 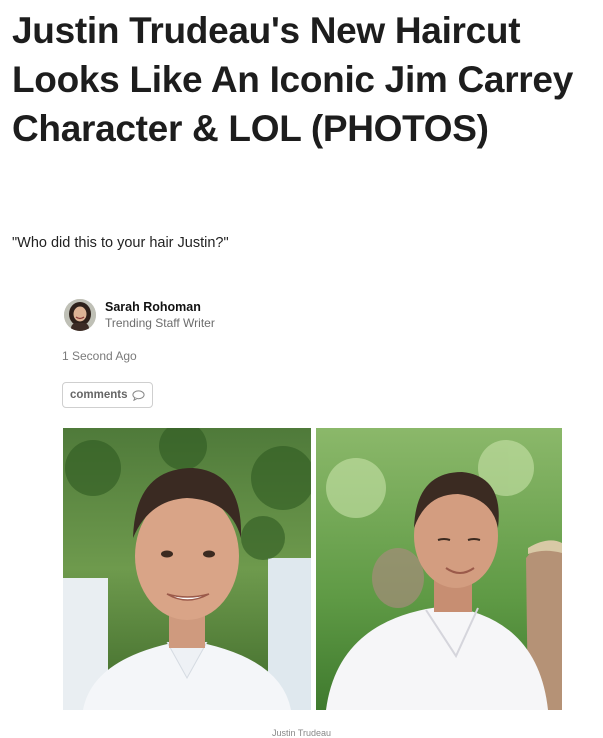 I want to click on comments-button: comments, so click(x=107, y=395).